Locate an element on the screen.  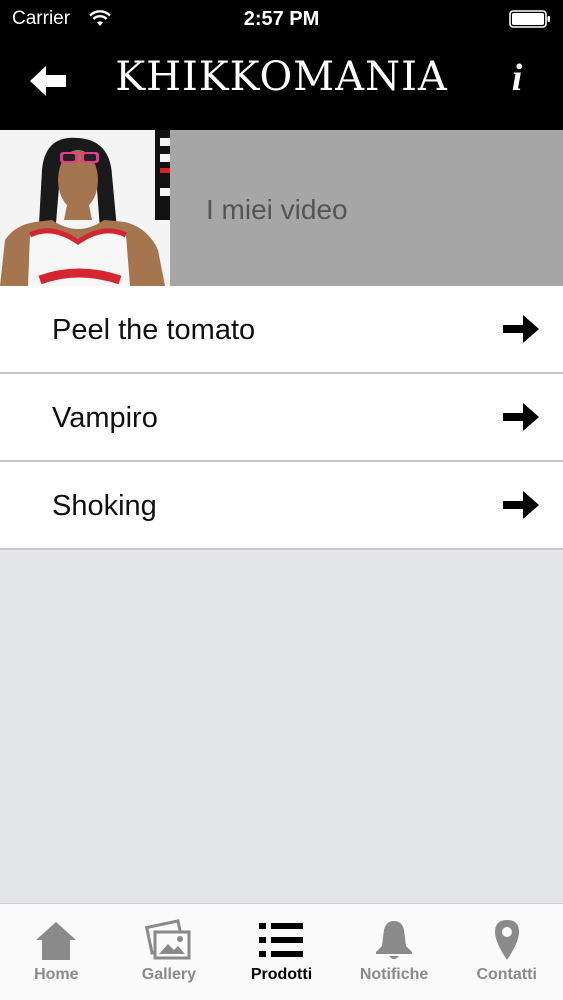
app-header: Carrier 2:57 PM KHIKKOMANIA i is located at coordinates (281, 65).